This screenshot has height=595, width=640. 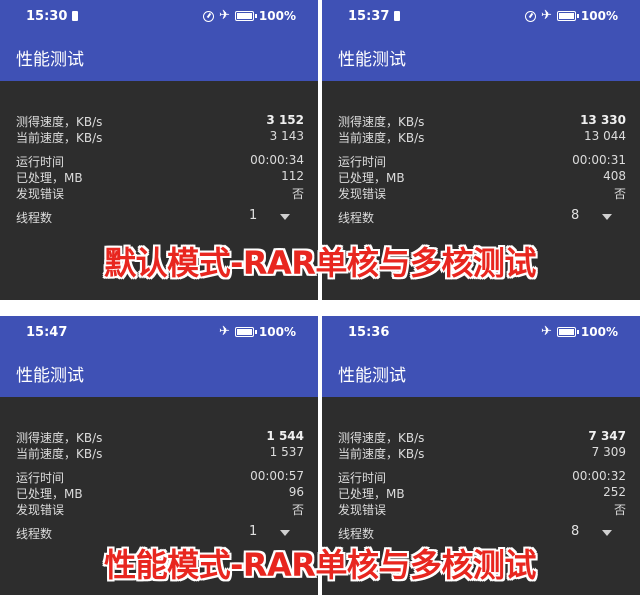 What do you see at coordinates (482, 477) in the screenshot?
I see `run-time-row: 运行时间 00:00:32` at bounding box center [482, 477].